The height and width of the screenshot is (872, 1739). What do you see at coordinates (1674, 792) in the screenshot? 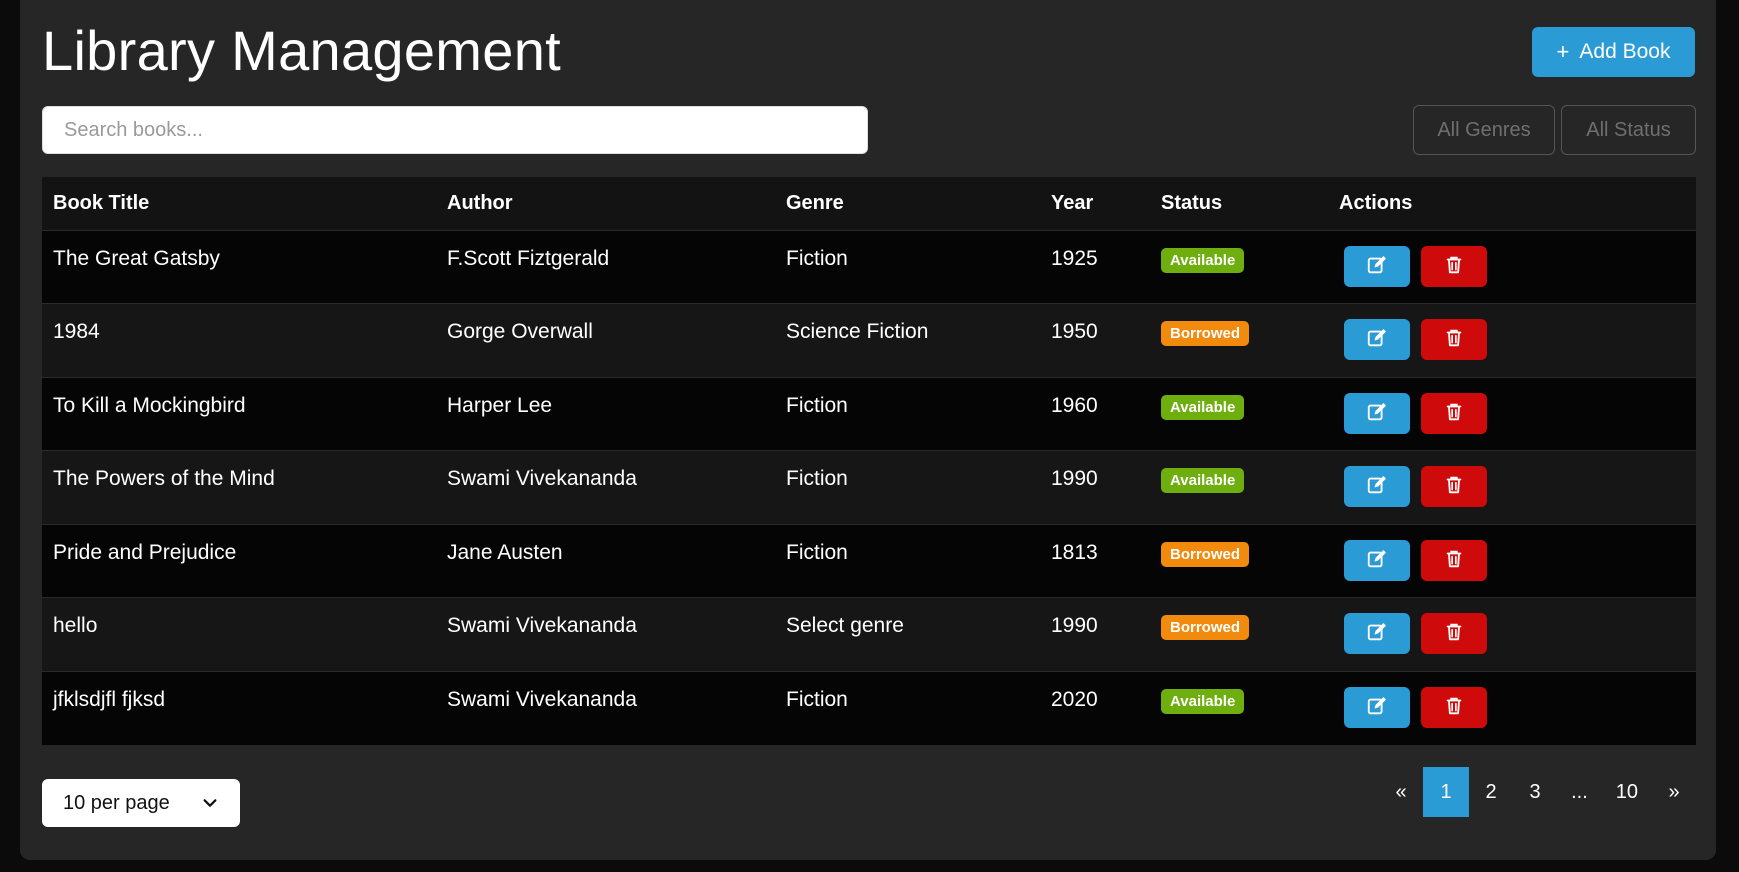
I see `page-next-button: »` at bounding box center [1674, 792].